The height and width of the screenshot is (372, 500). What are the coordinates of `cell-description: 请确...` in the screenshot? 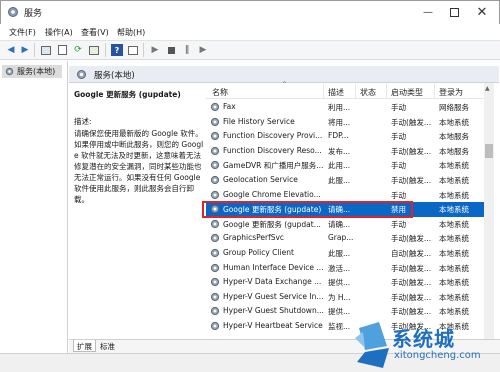 It's located at (339, 224).